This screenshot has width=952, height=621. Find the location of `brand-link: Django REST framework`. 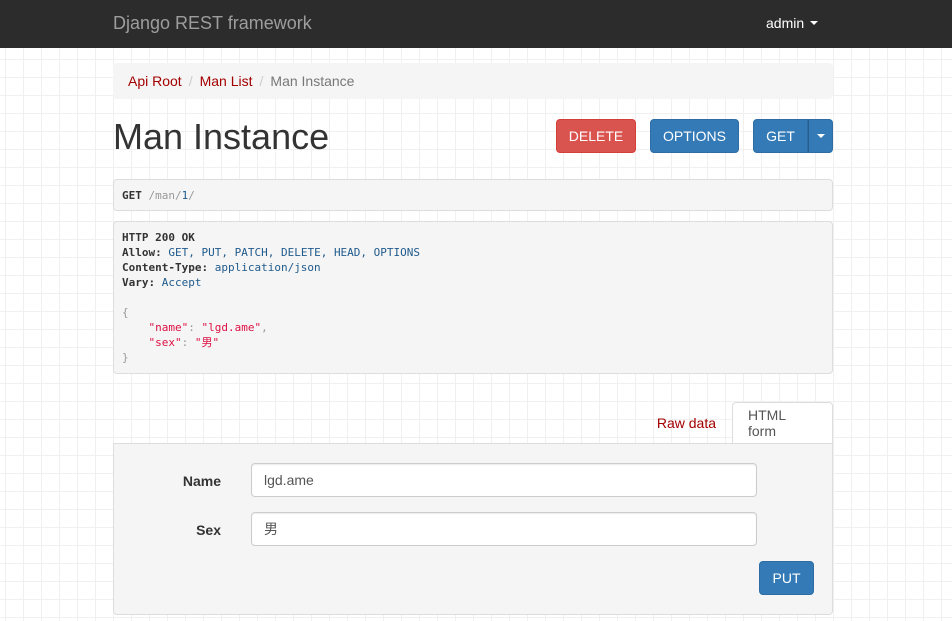

brand-link: Django REST framework is located at coordinates (212, 23).